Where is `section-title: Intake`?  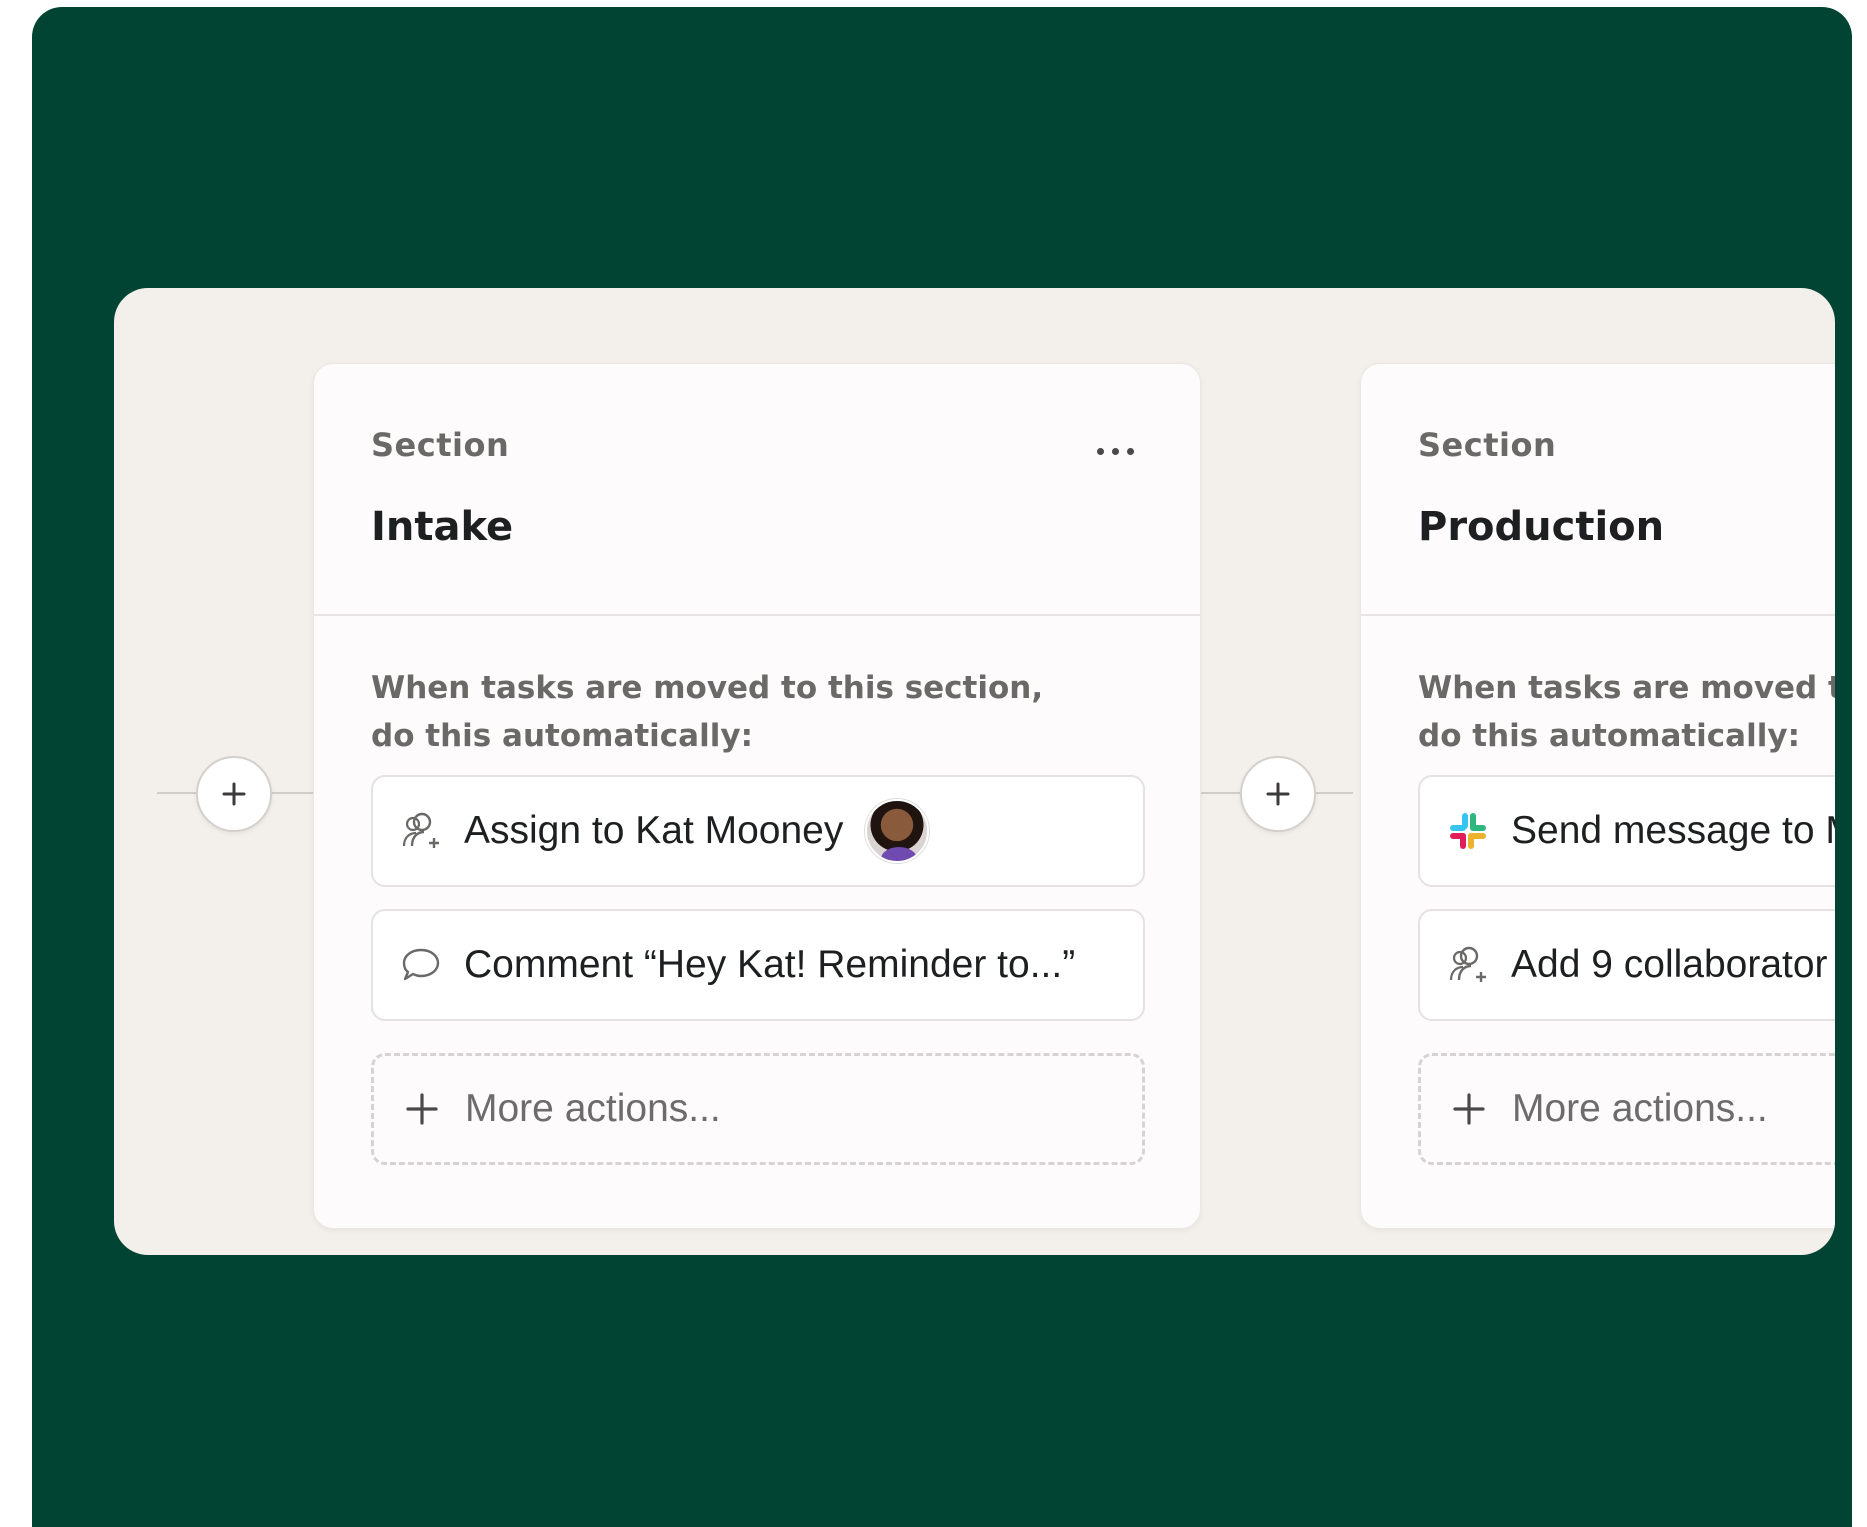 section-title: Intake is located at coordinates (442, 527).